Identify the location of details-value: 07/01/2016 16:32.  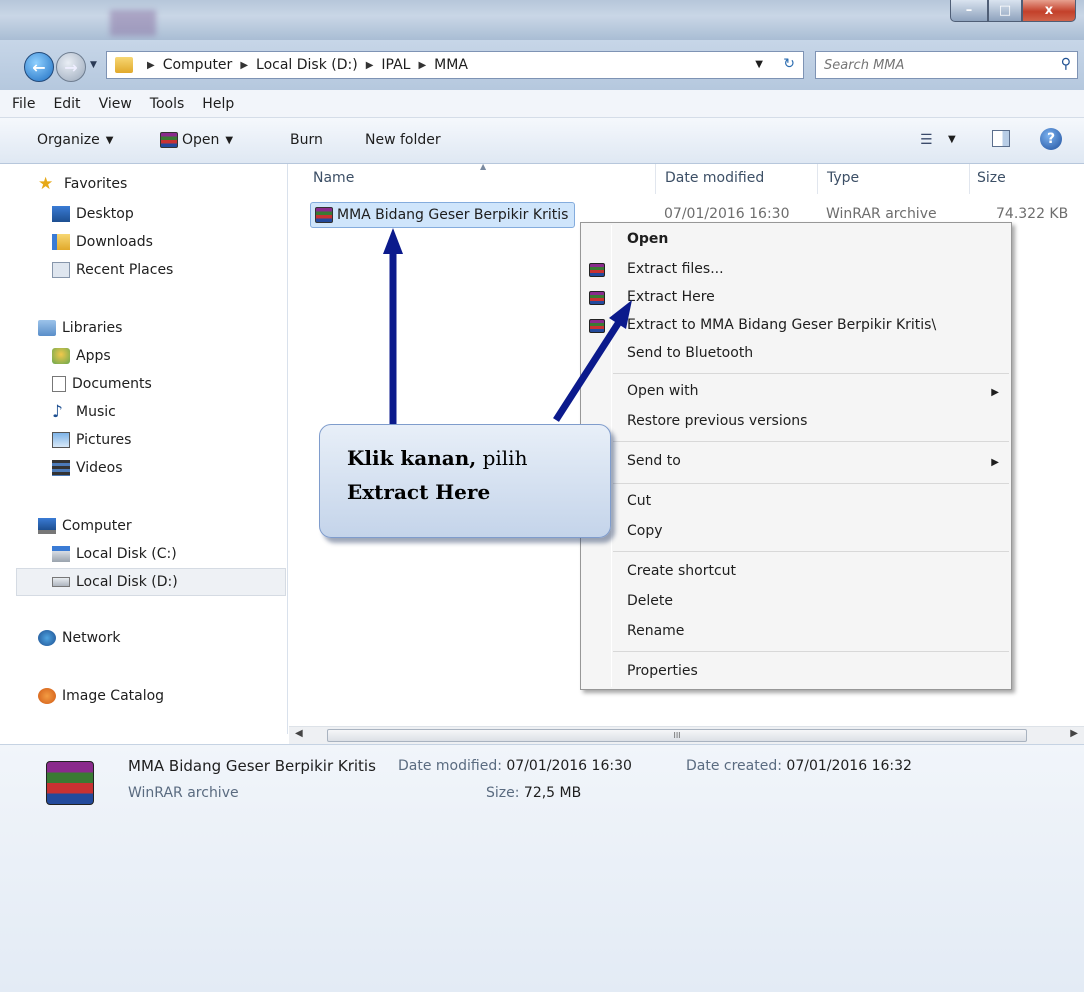
(849, 766).